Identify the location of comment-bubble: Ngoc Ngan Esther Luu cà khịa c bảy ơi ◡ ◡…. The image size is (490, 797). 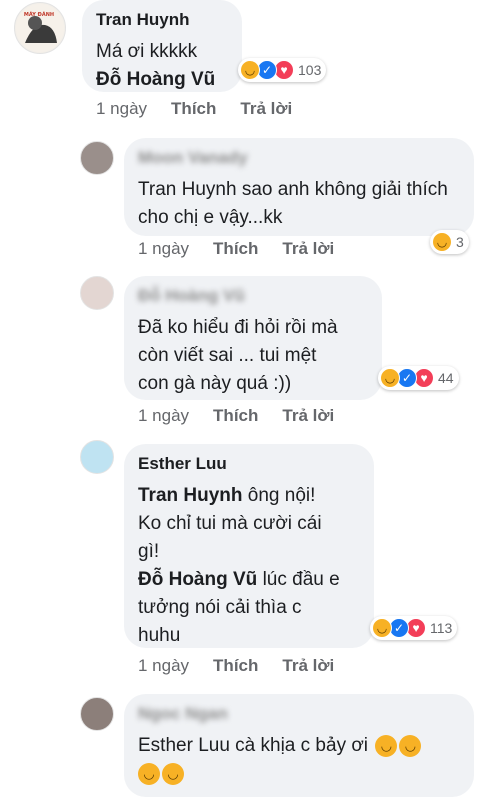
(299, 745).